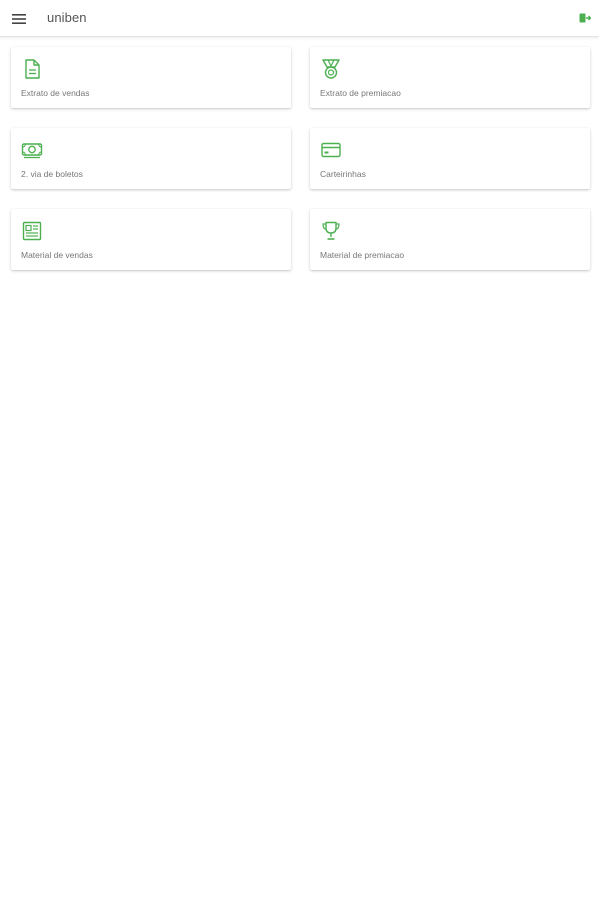 The image size is (599, 900). Describe the element at coordinates (331, 230) in the screenshot. I see `trophy-icon` at that location.